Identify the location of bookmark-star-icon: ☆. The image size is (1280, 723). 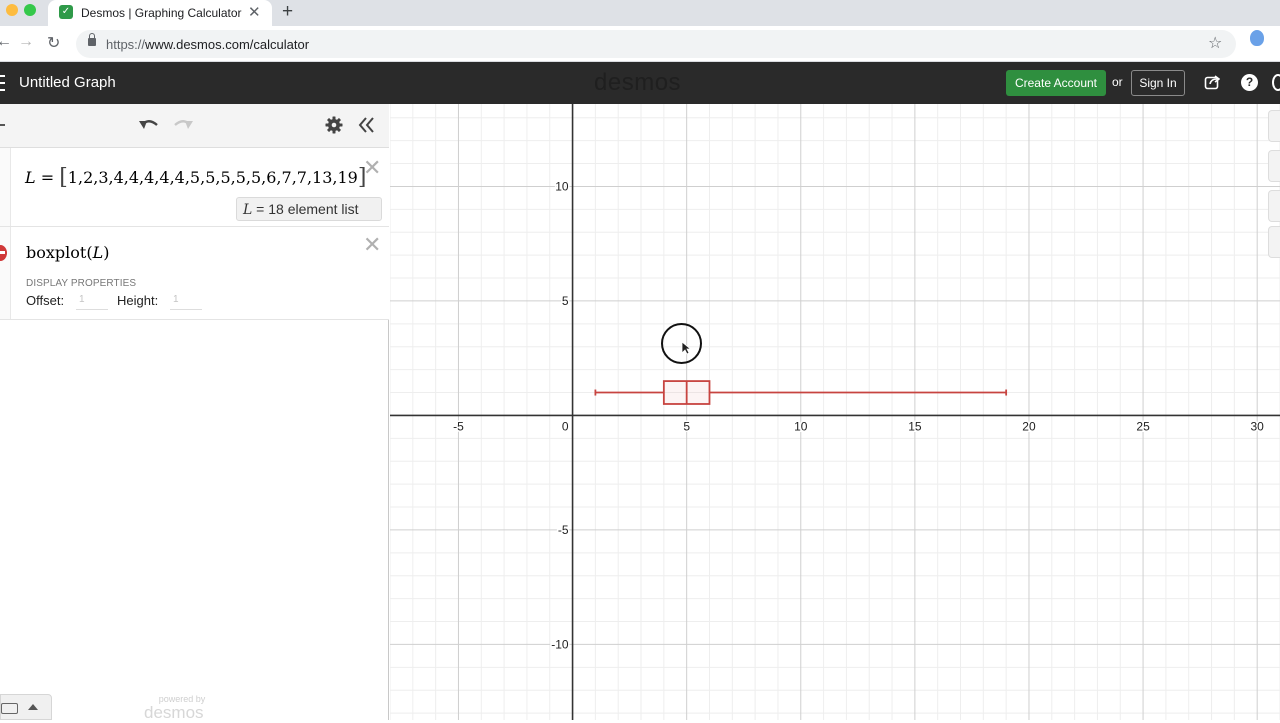
(1215, 43).